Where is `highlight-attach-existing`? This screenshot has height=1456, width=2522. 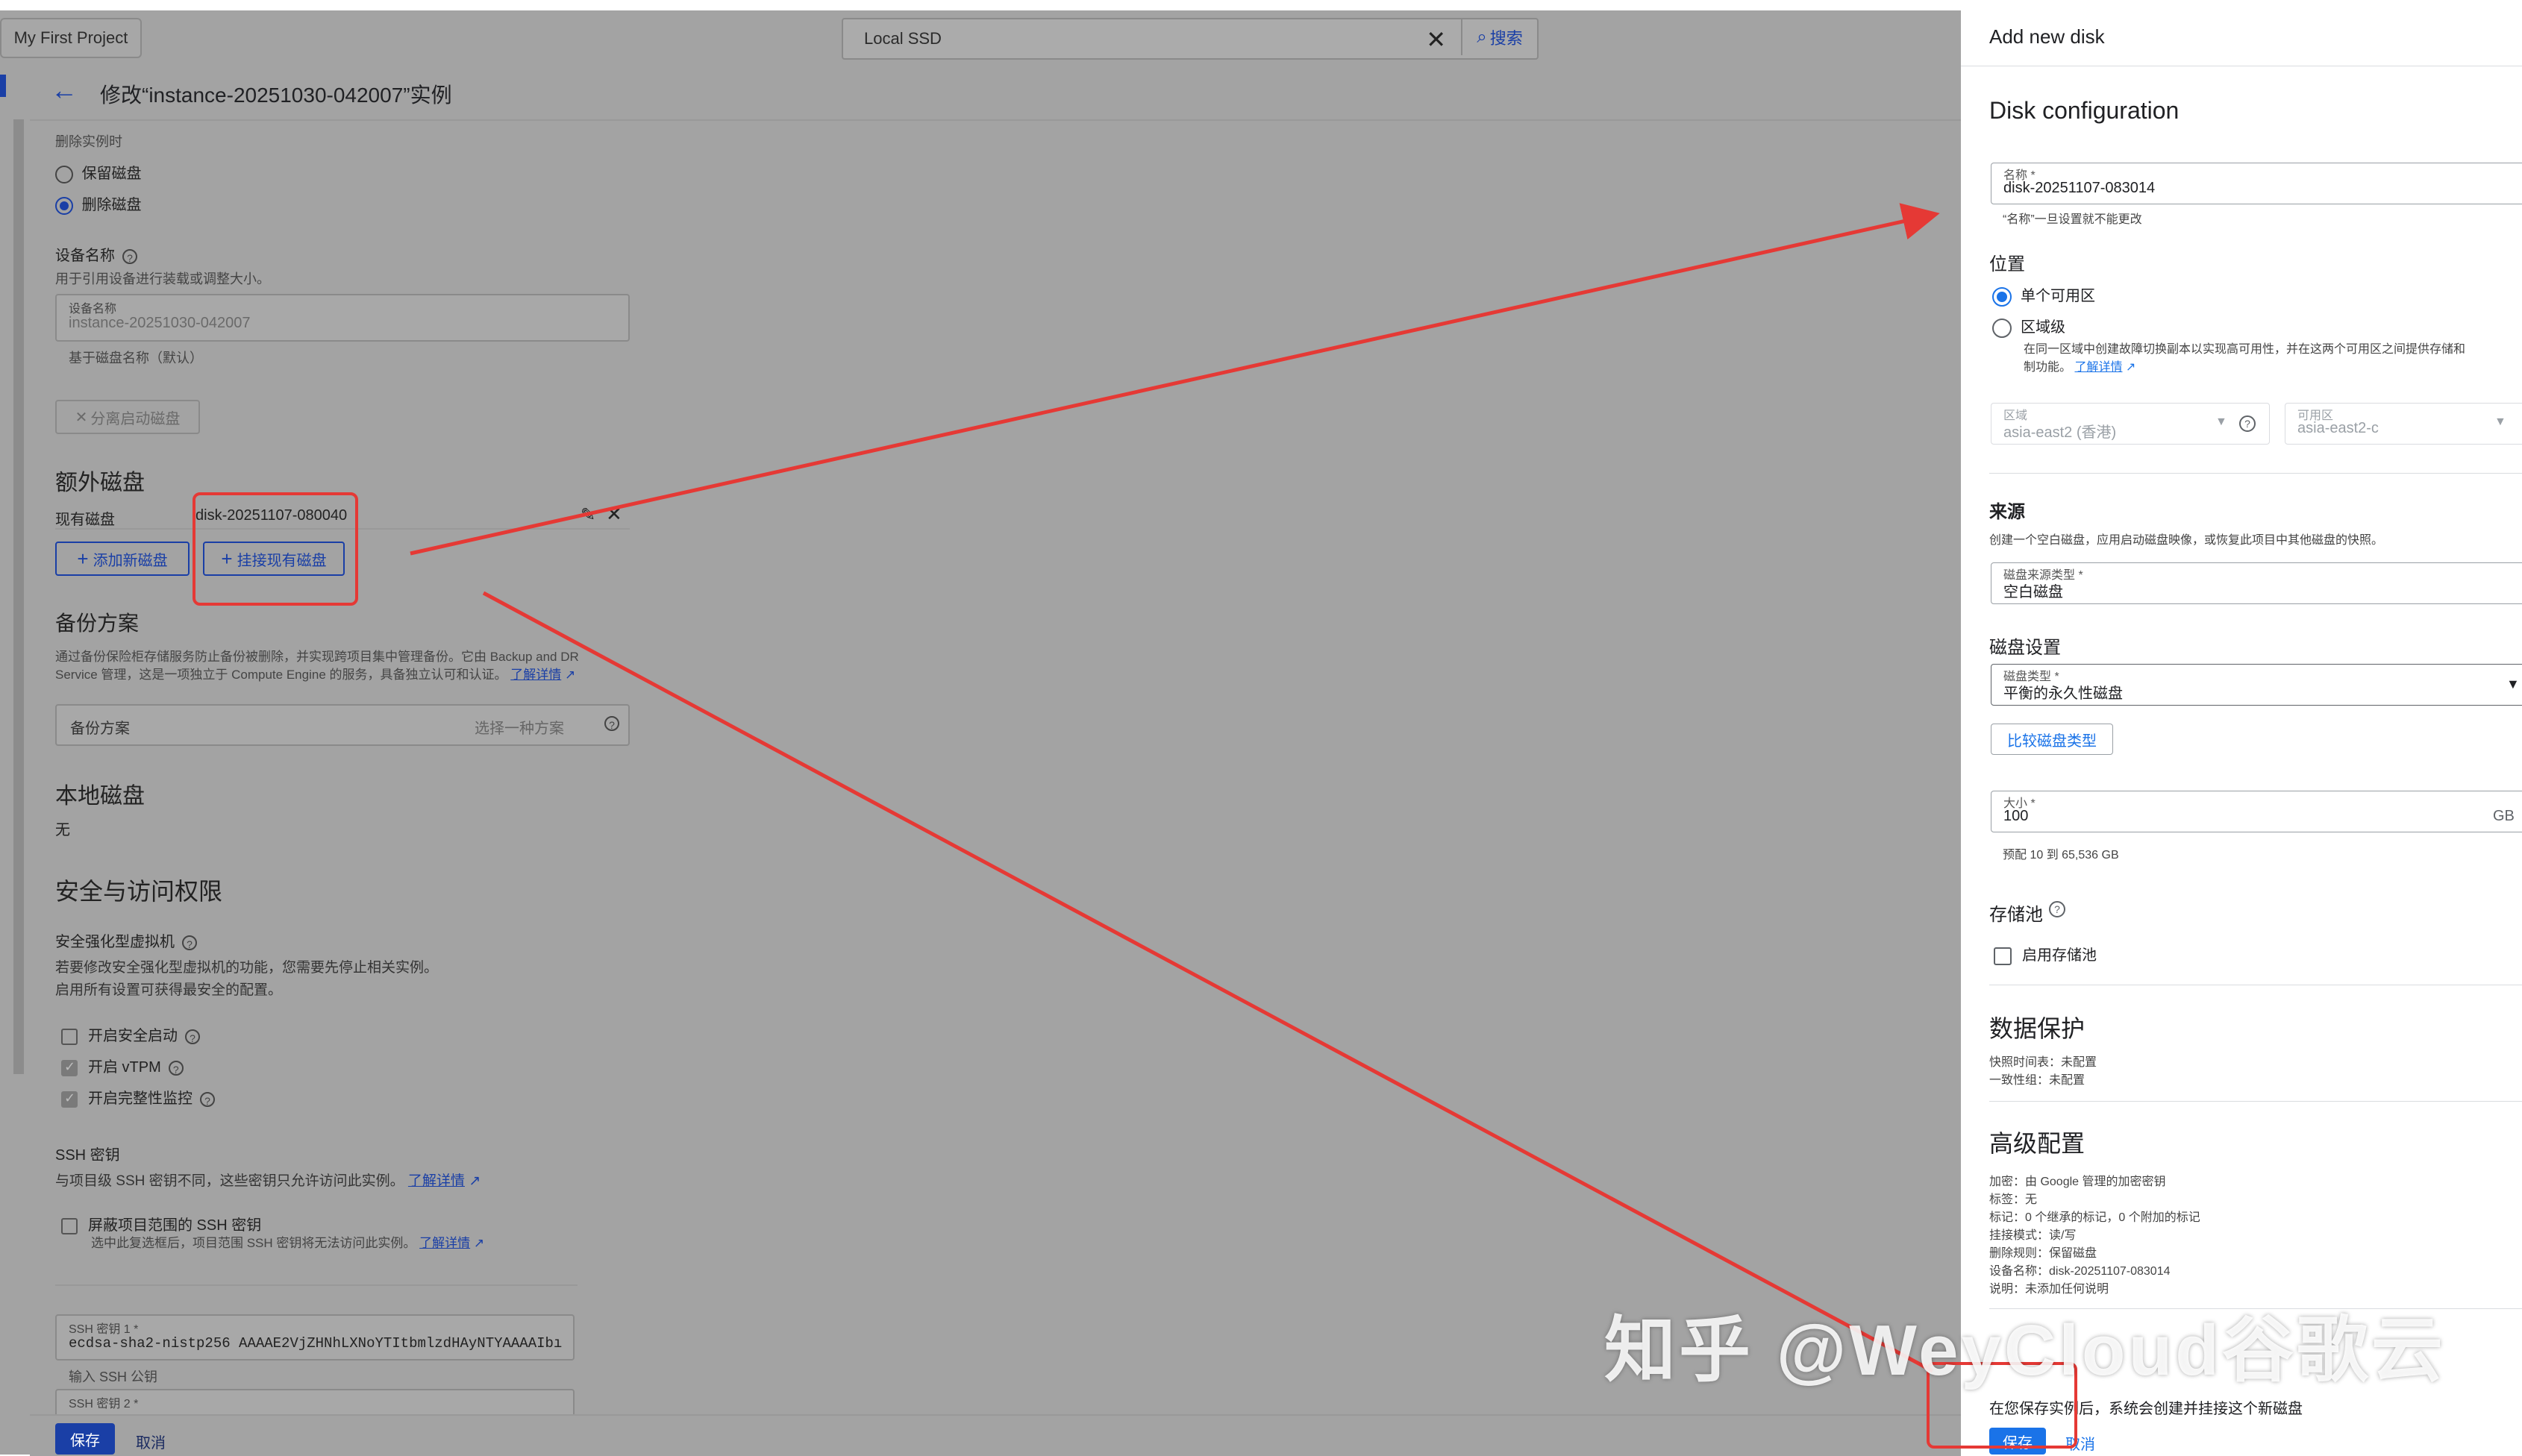 highlight-attach-existing is located at coordinates (275, 549).